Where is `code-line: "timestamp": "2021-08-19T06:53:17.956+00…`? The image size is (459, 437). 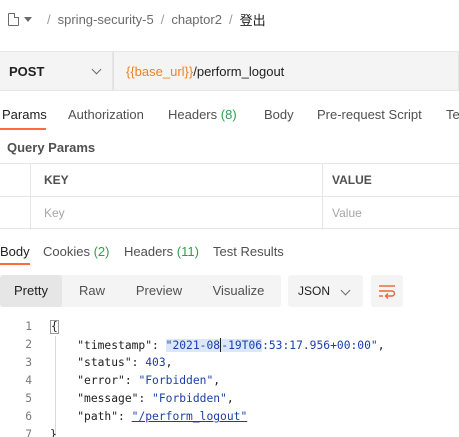
code-line: "timestamp": "2021-08-19T06:53:17.956+00… is located at coordinates (231, 345).